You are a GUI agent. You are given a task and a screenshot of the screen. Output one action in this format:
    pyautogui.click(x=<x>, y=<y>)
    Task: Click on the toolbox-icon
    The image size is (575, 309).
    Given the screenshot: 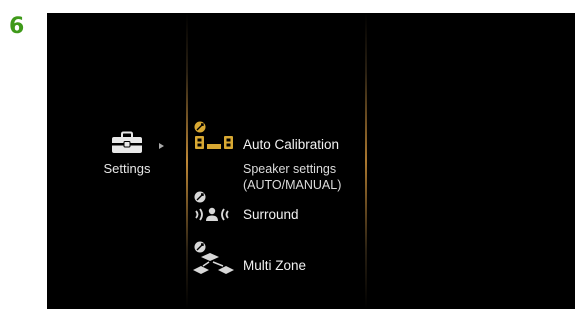 What is the action you would take?
    pyautogui.click(x=127, y=142)
    